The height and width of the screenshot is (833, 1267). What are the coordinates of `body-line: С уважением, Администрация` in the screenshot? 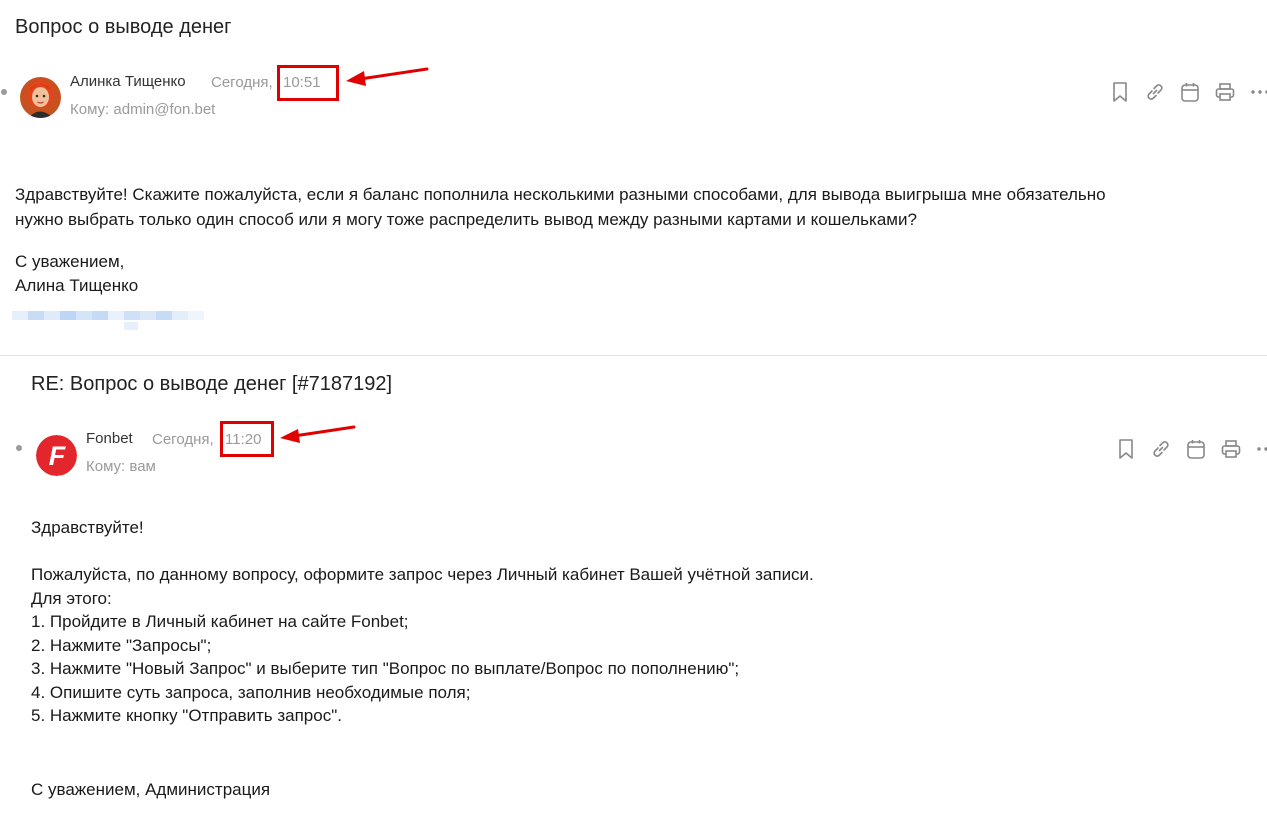 It's located at (151, 789).